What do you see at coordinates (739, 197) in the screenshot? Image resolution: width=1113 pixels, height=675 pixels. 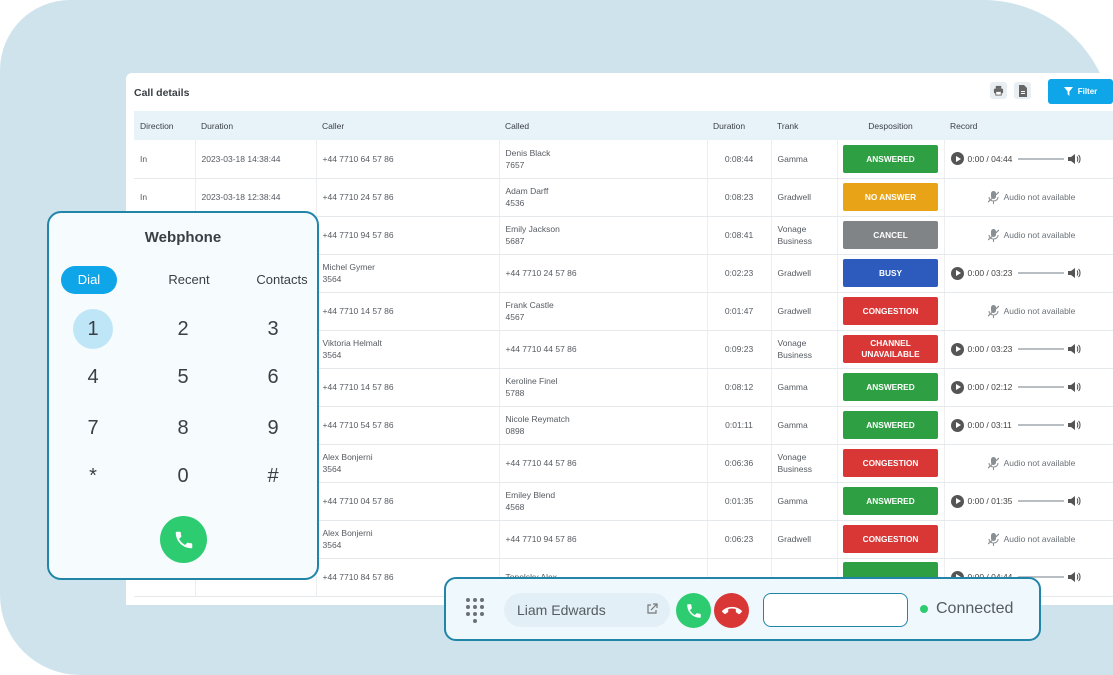 I see `cell-duration: 0:08:23` at bounding box center [739, 197].